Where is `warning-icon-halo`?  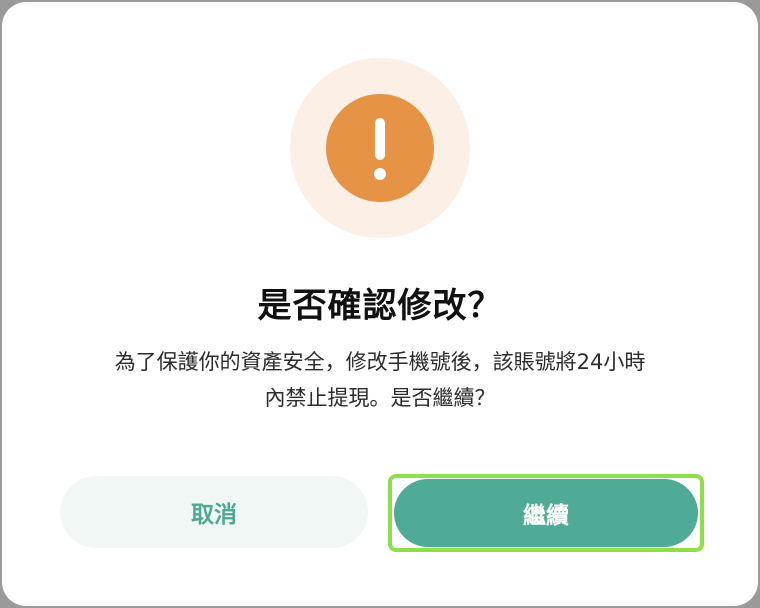 warning-icon-halo is located at coordinates (380, 148).